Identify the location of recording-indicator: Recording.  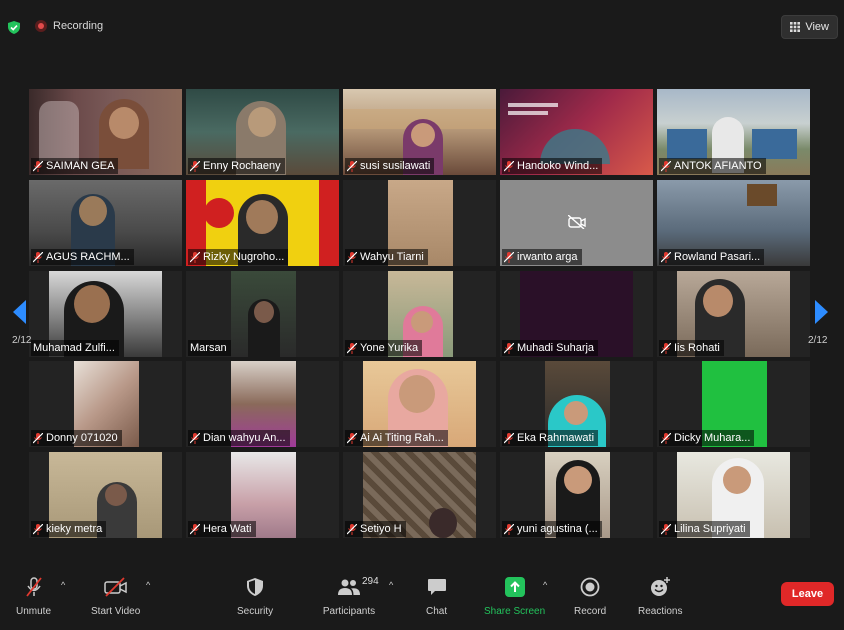
(69, 26).